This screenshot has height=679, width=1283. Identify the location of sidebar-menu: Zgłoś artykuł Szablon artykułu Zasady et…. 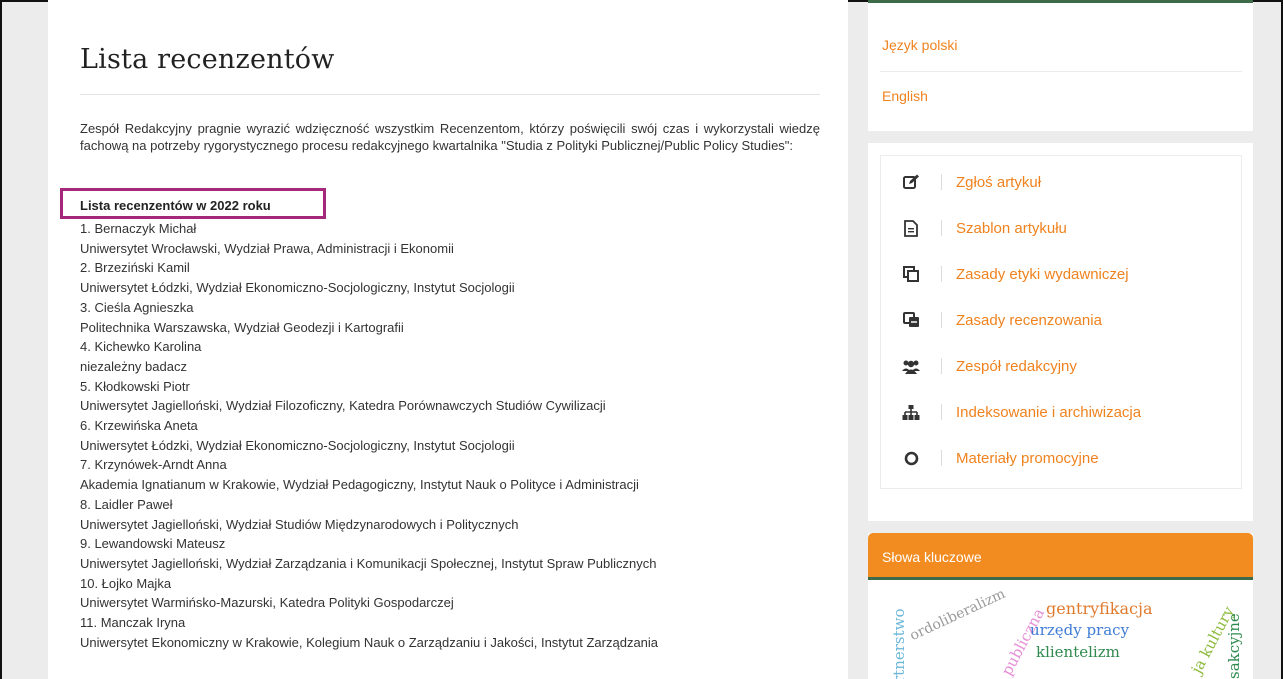
(1061, 322).